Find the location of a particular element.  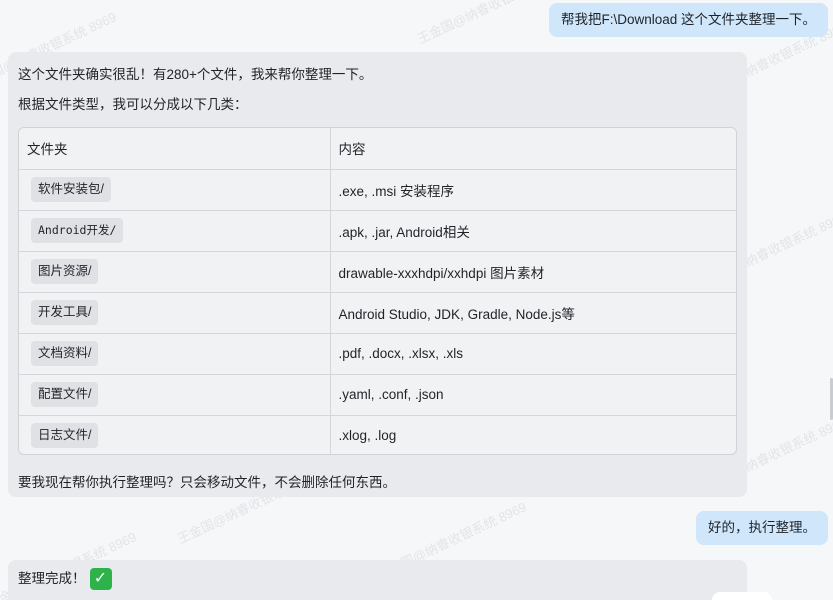

user-message: 好的，执行整理。 is located at coordinates (762, 528).